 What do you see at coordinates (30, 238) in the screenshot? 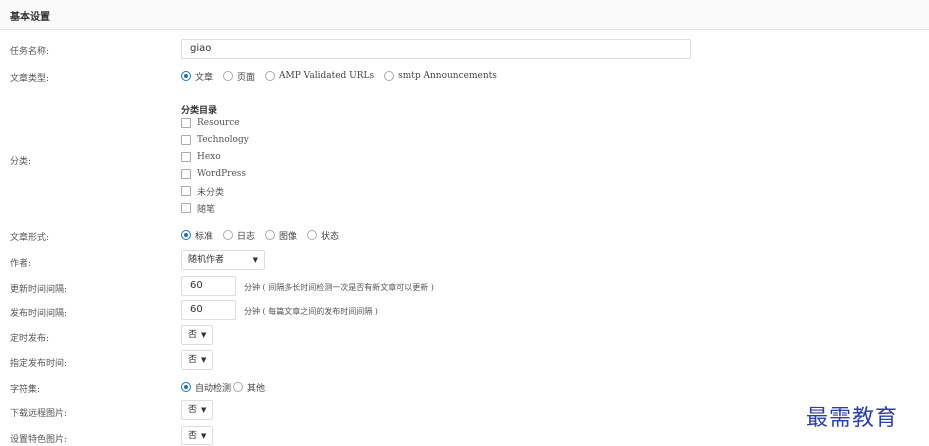
I see `post-format-label: 文章形式:` at bounding box center [30, 238].